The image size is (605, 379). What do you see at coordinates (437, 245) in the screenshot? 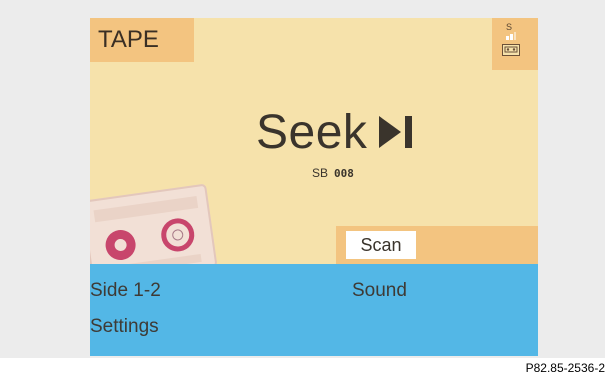
I see `scan-strip: Scan` at bounding box center [437, 245].